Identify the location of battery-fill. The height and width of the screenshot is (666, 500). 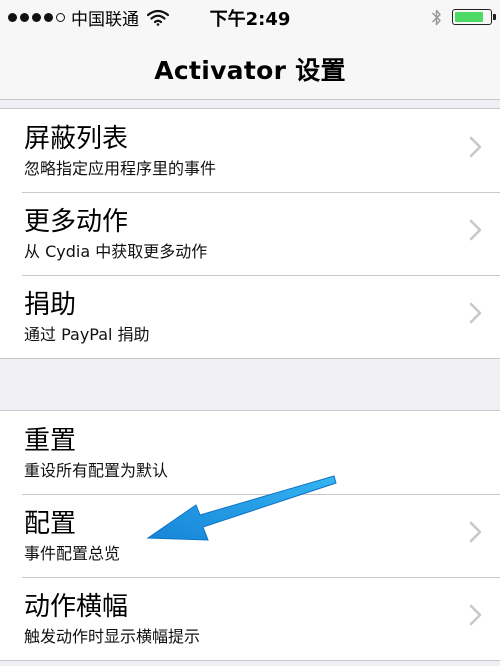
(469, 17).